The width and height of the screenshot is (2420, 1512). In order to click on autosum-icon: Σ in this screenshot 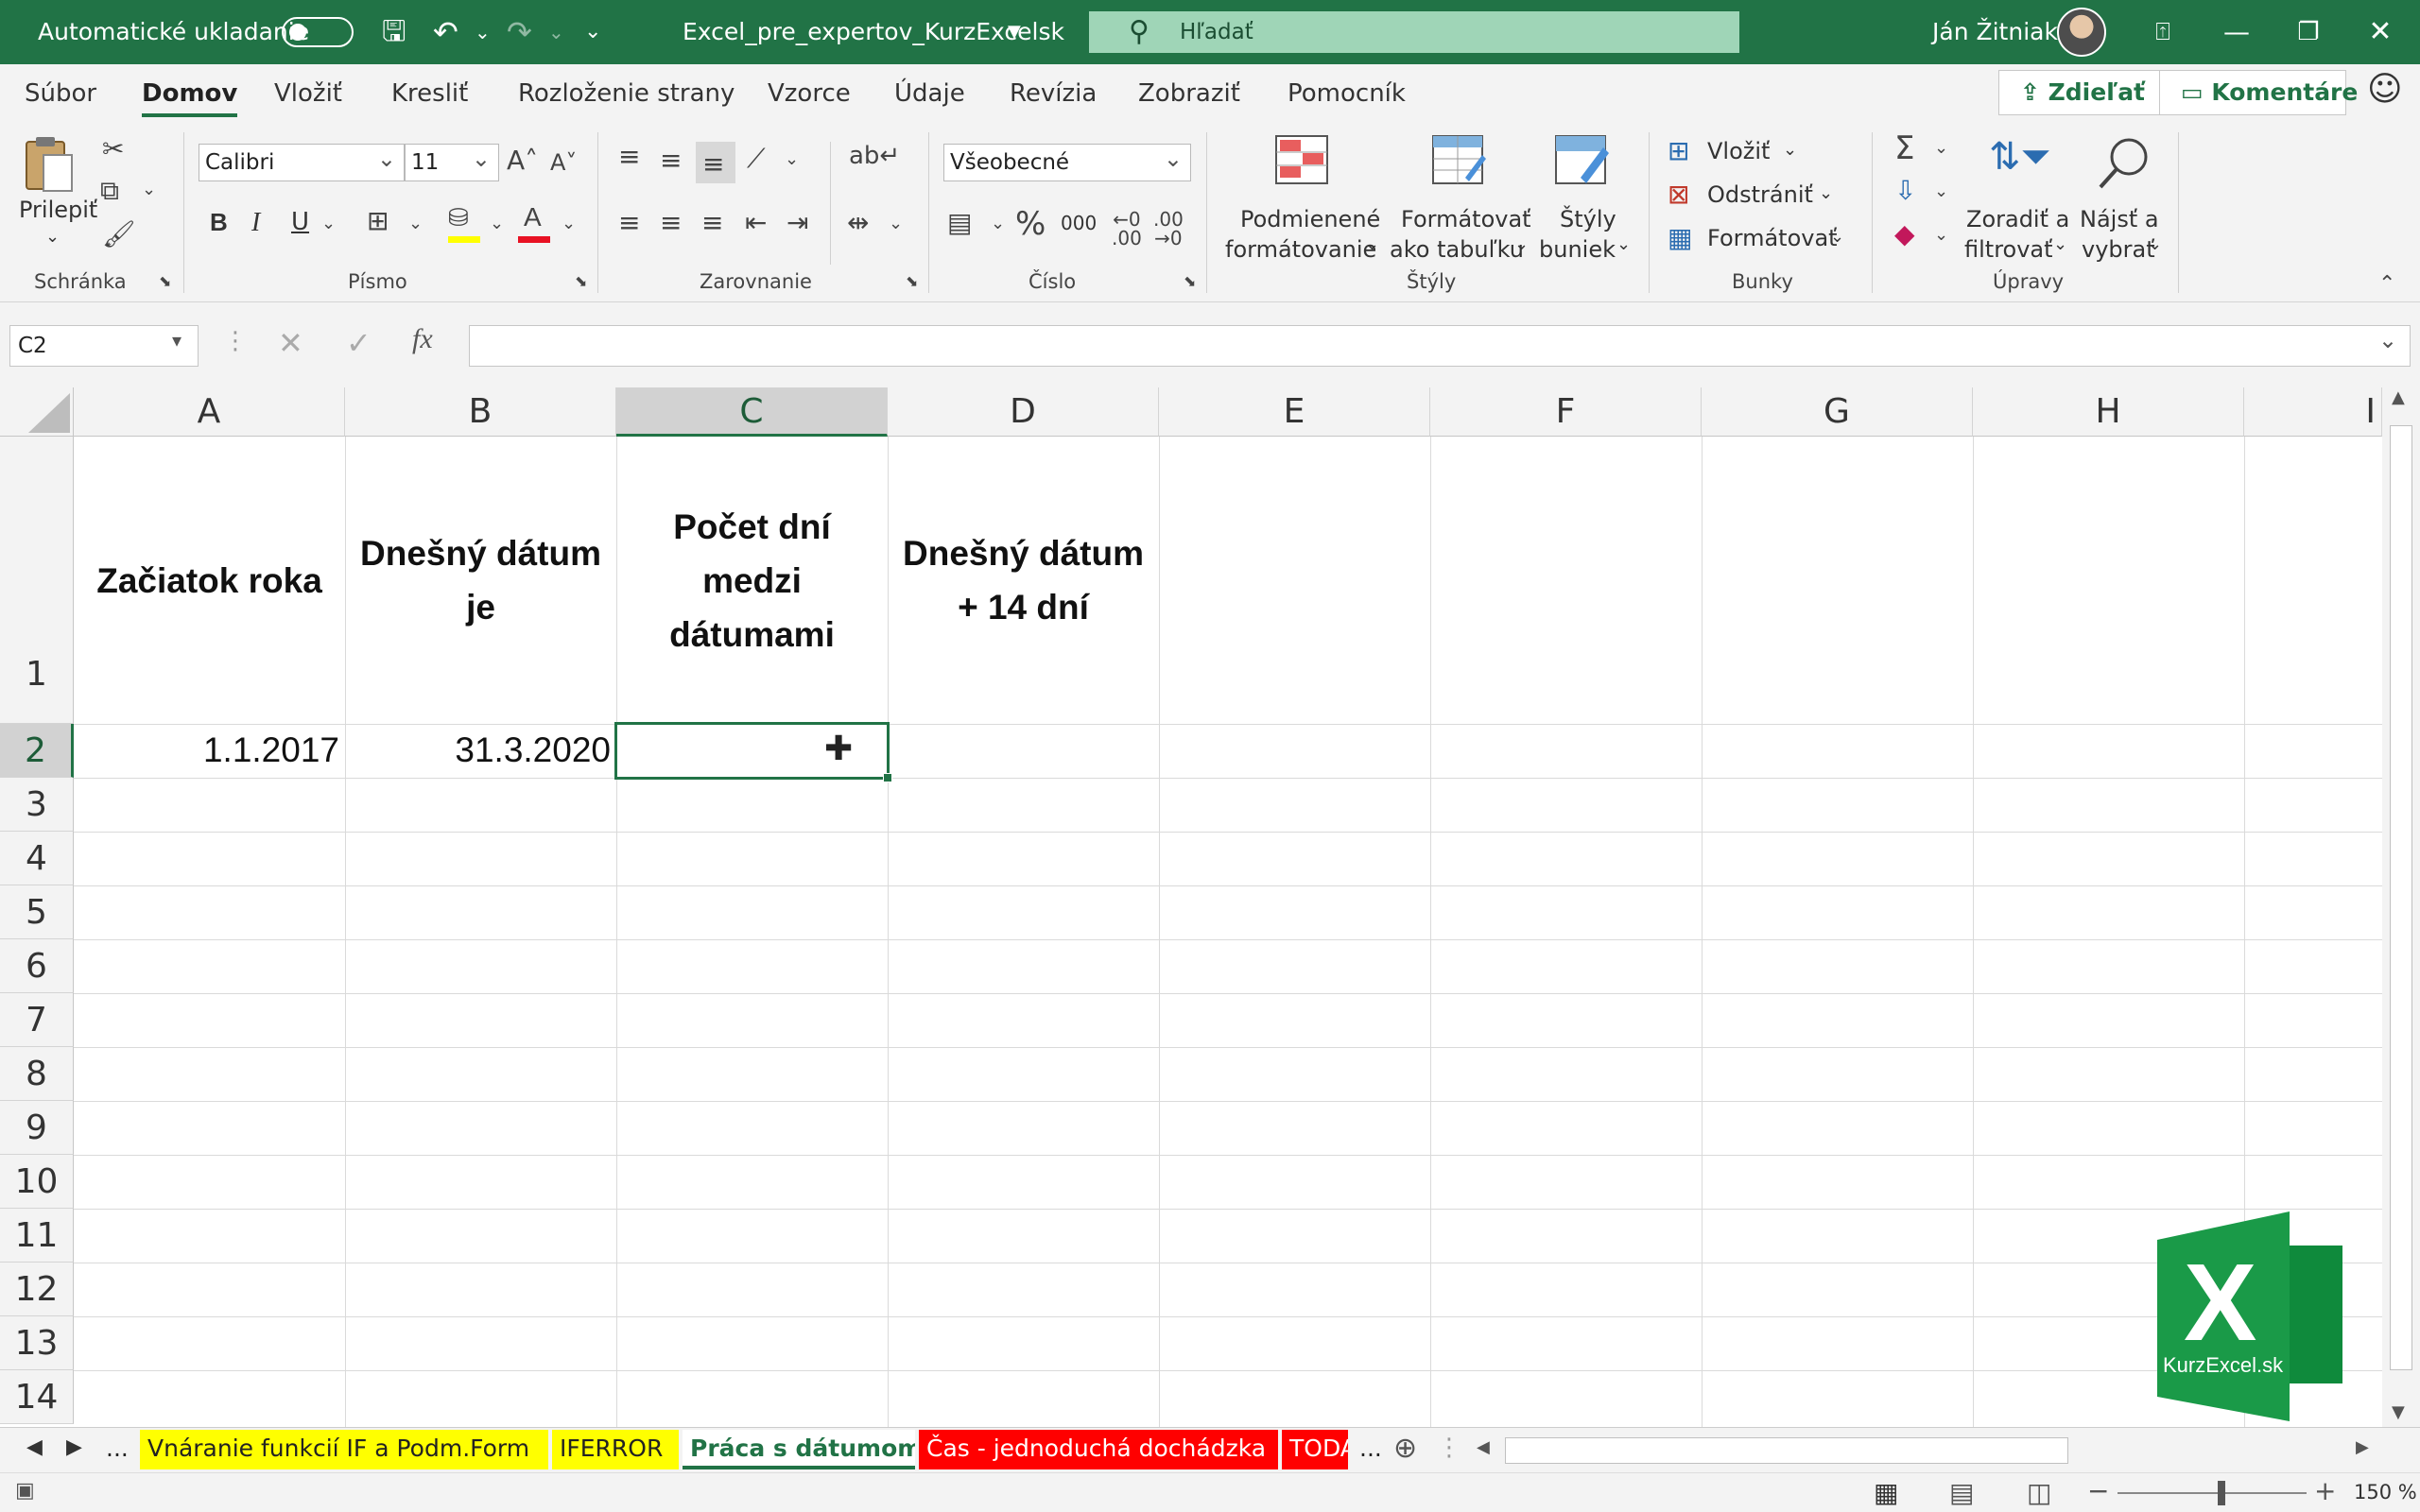, I will do `click(1904, 148)`.